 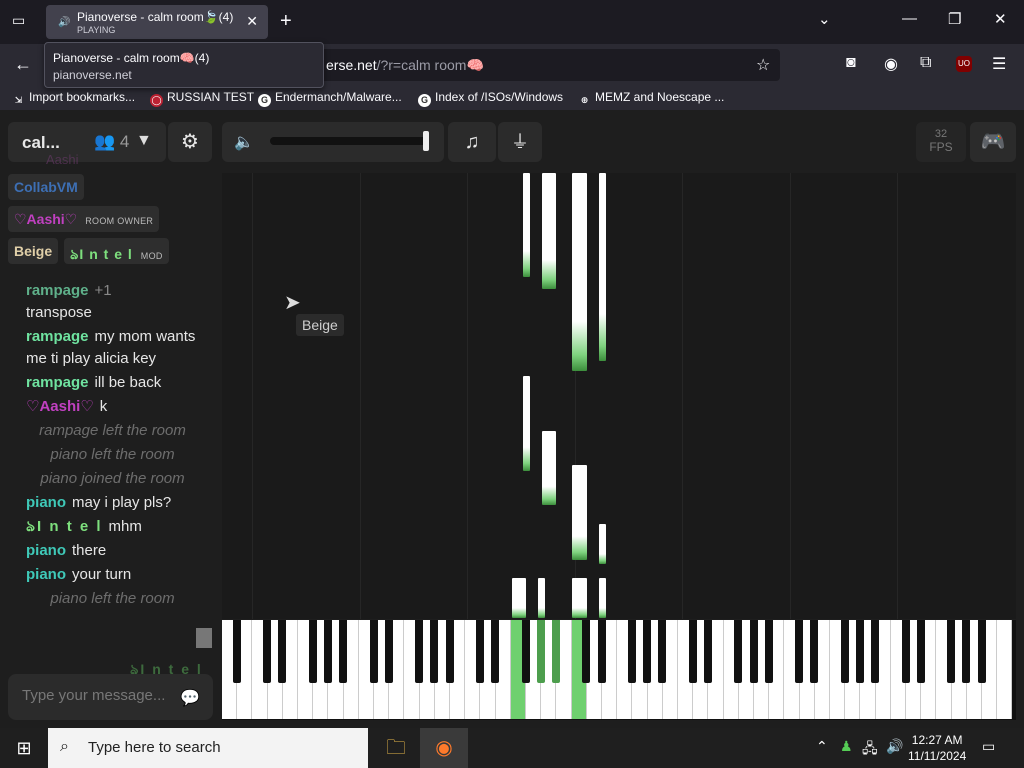 I want to click on close-window-button: ✕, so click(x=1000, y=19).